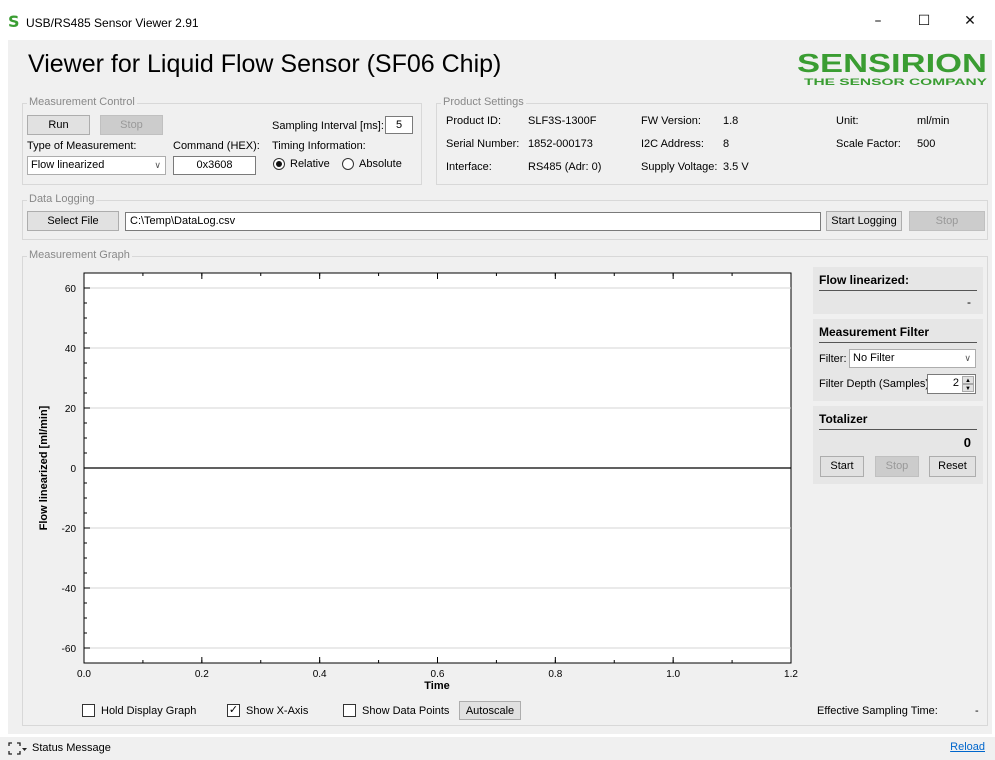 The image size is (995, 760). Describe the element at coordinates (18, 748) in the screenshot. I see `status-dropdown-icon` at that location.